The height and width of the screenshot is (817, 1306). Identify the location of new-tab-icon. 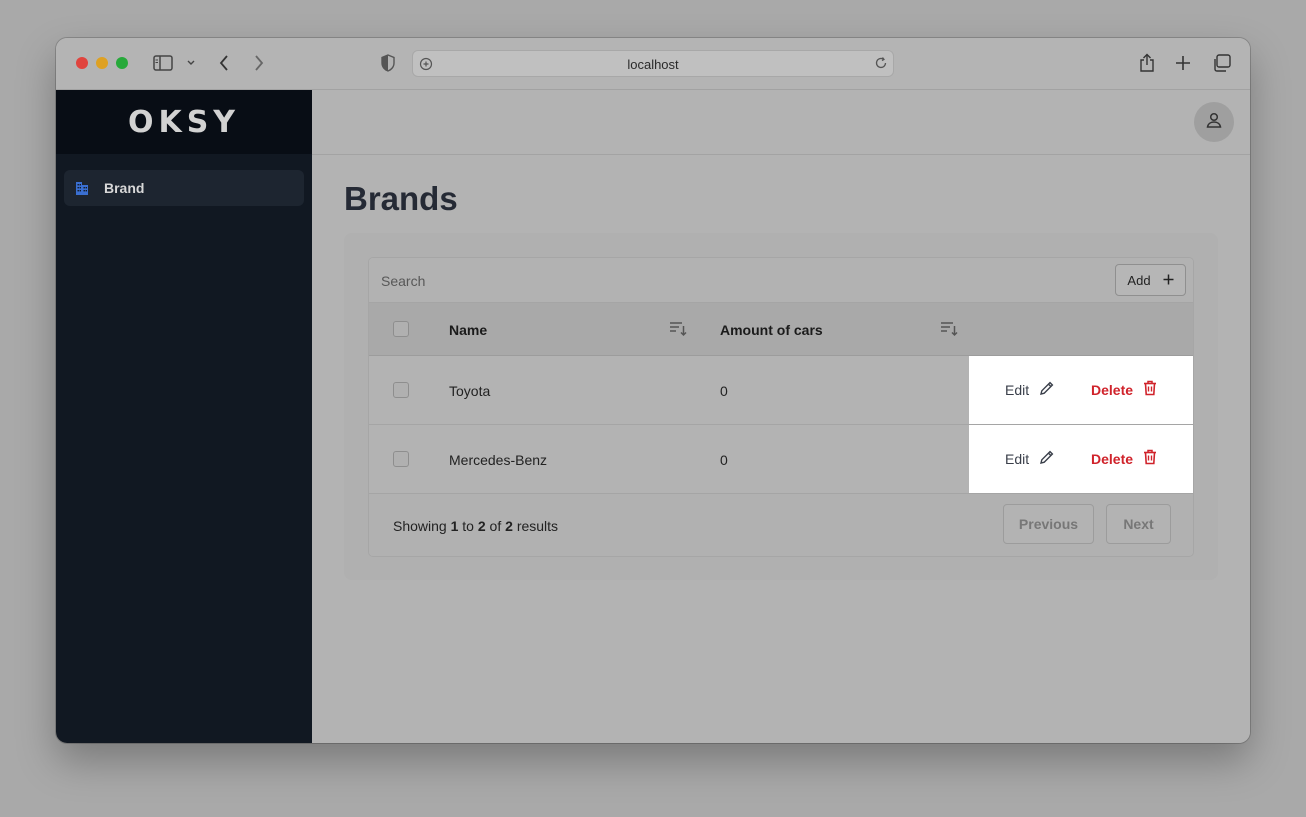
(1183, 63).